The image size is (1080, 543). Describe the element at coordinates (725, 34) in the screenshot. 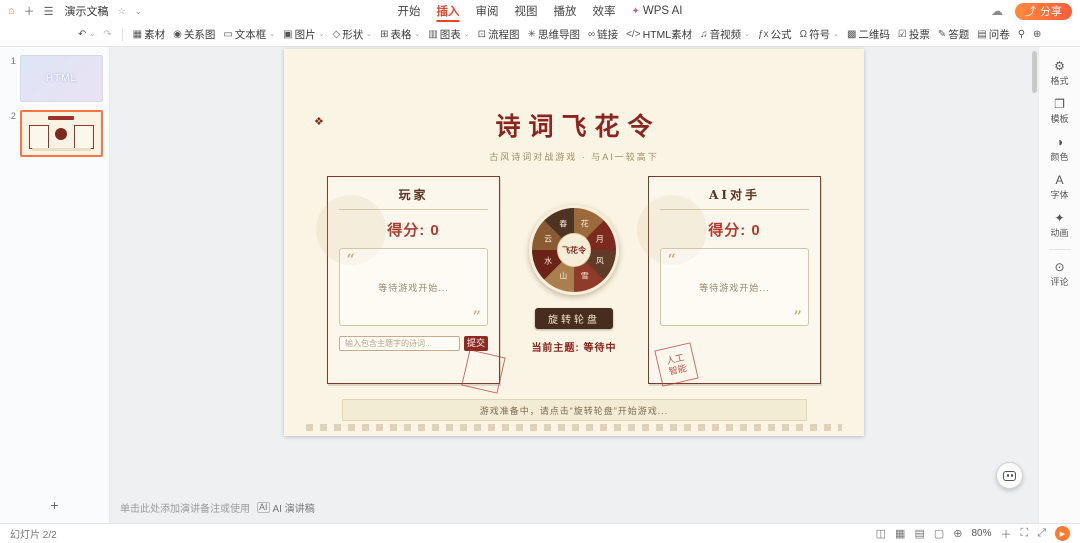

I see `tool-audio-video: ♫ 音视频 ⌄` at that location.